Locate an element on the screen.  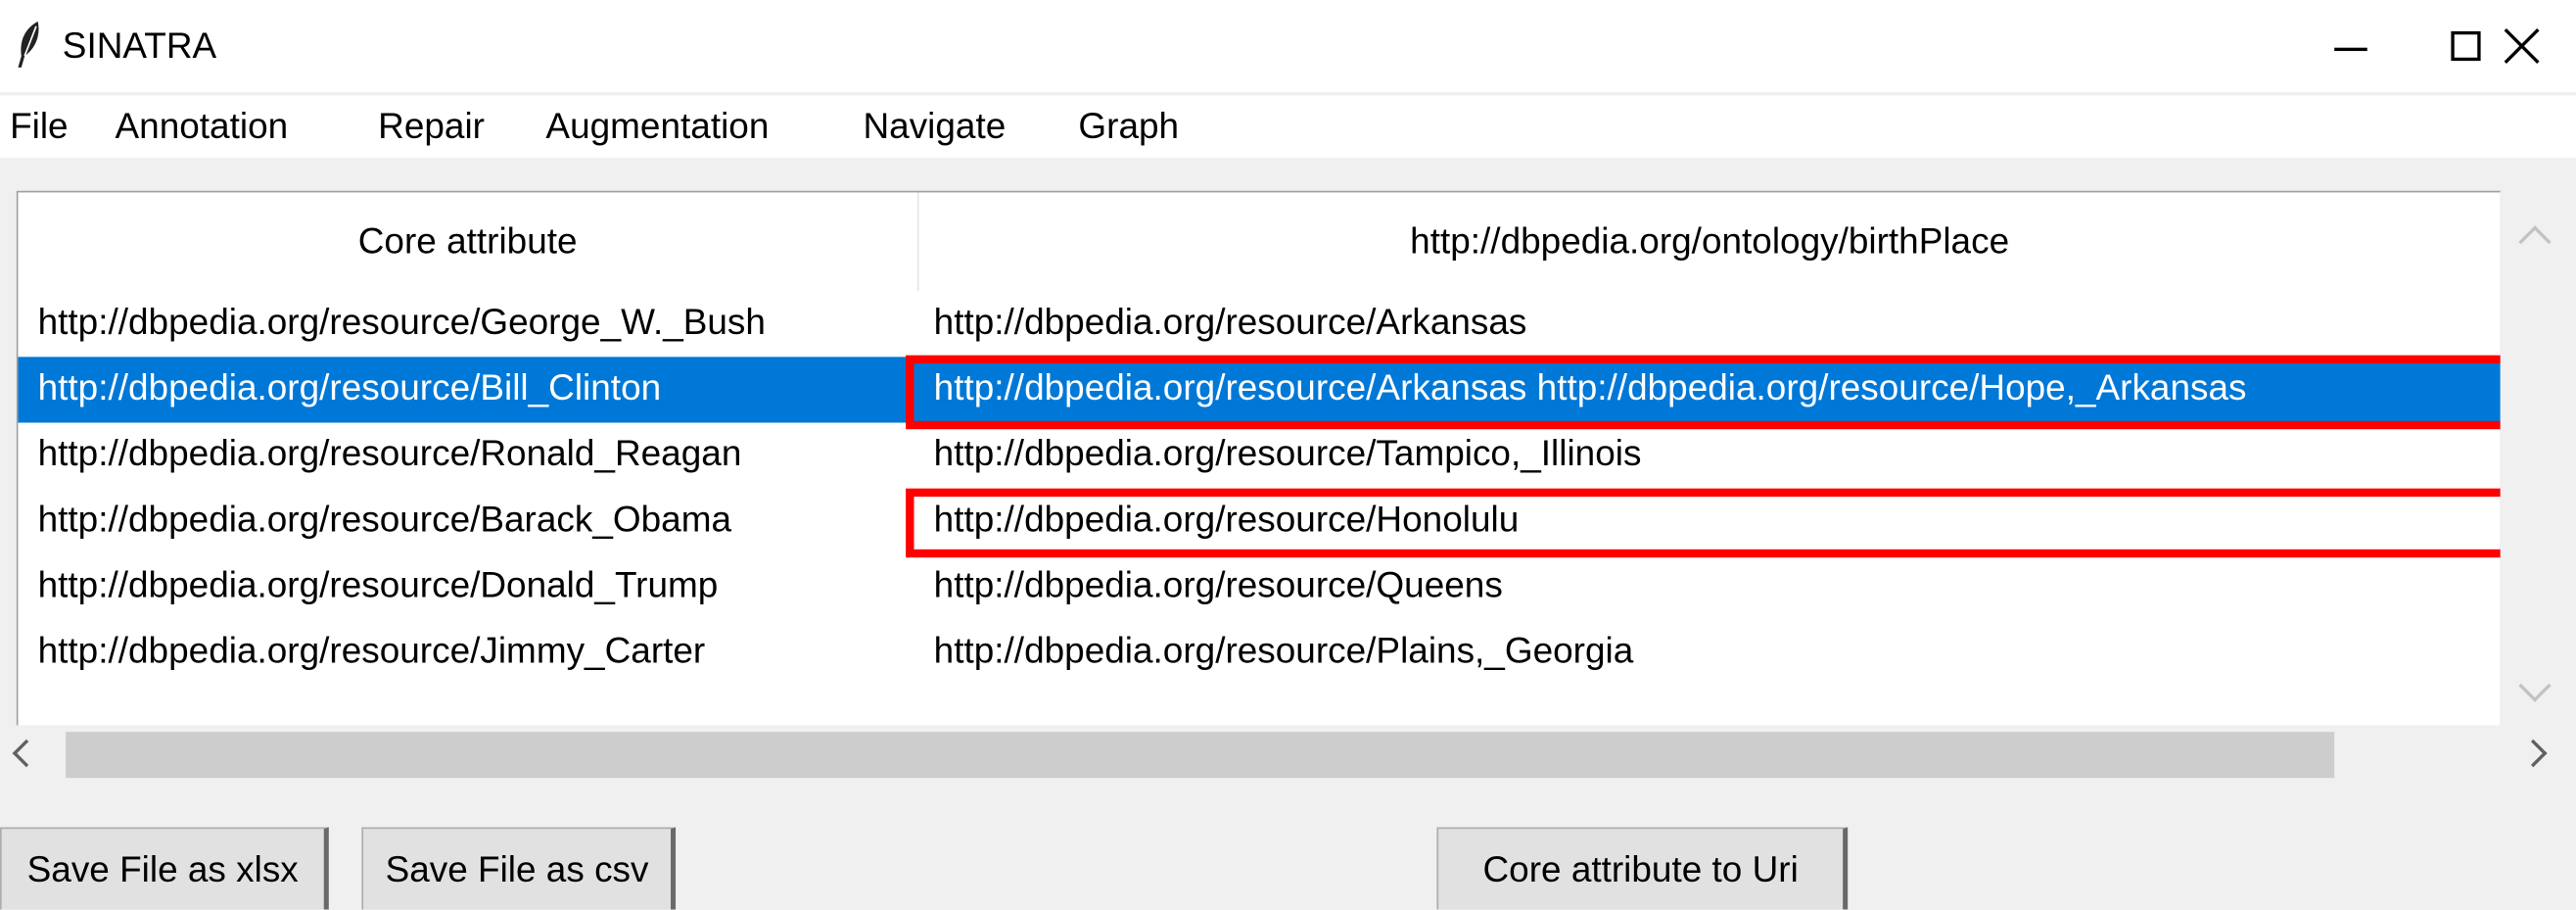
column-header-core-attribute: Core attribute is located at coordinates (467, 242).